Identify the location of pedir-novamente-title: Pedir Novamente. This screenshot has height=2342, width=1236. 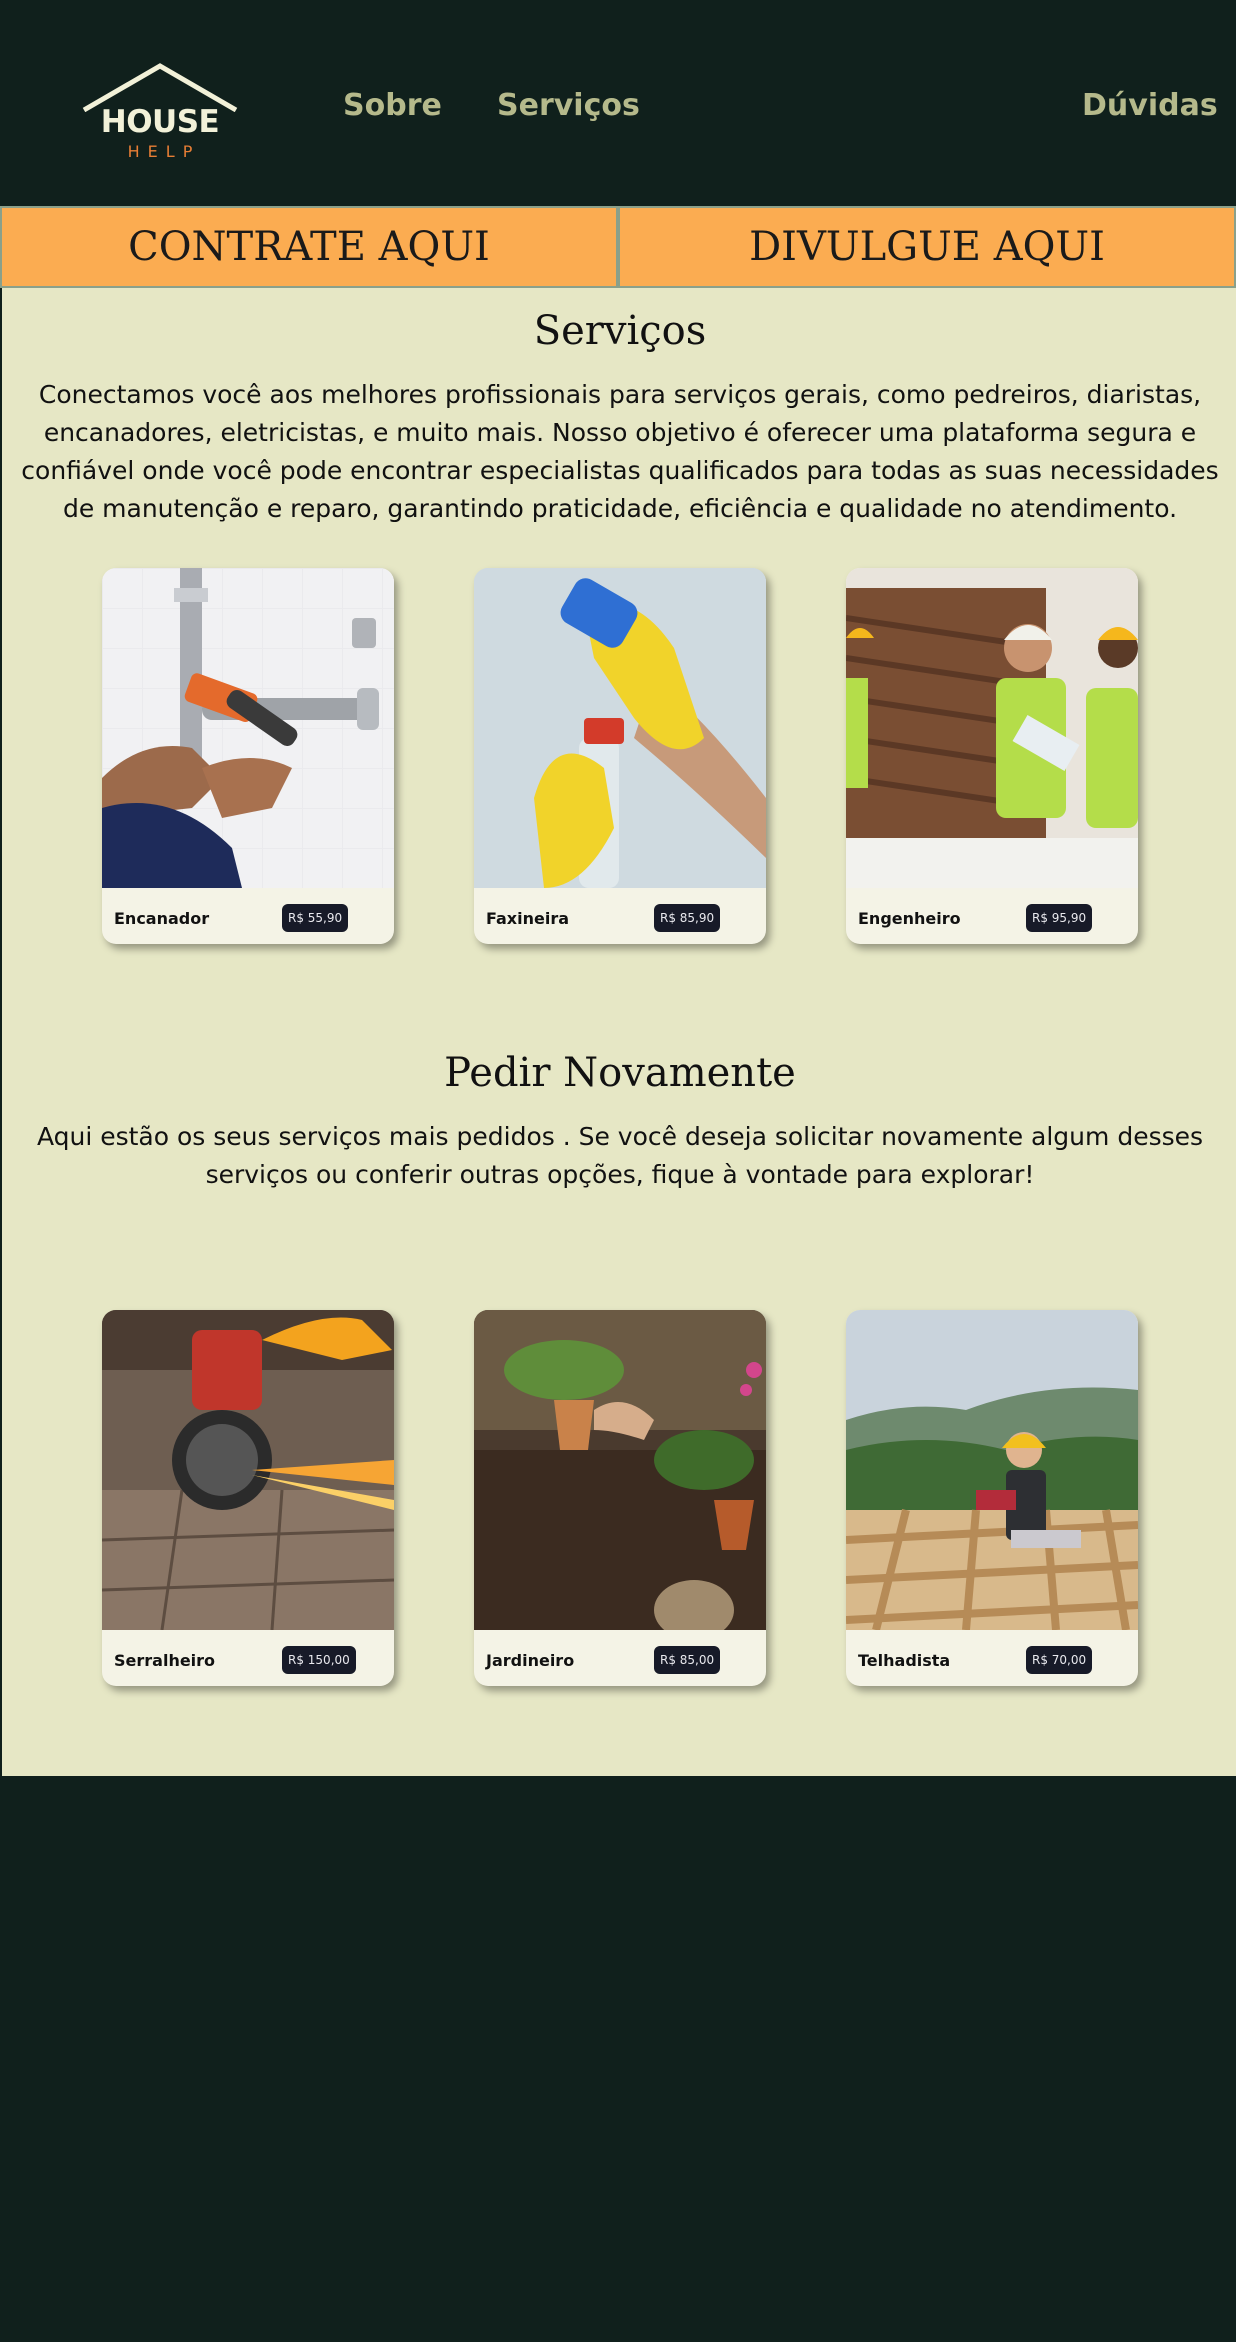
(620, 1073).